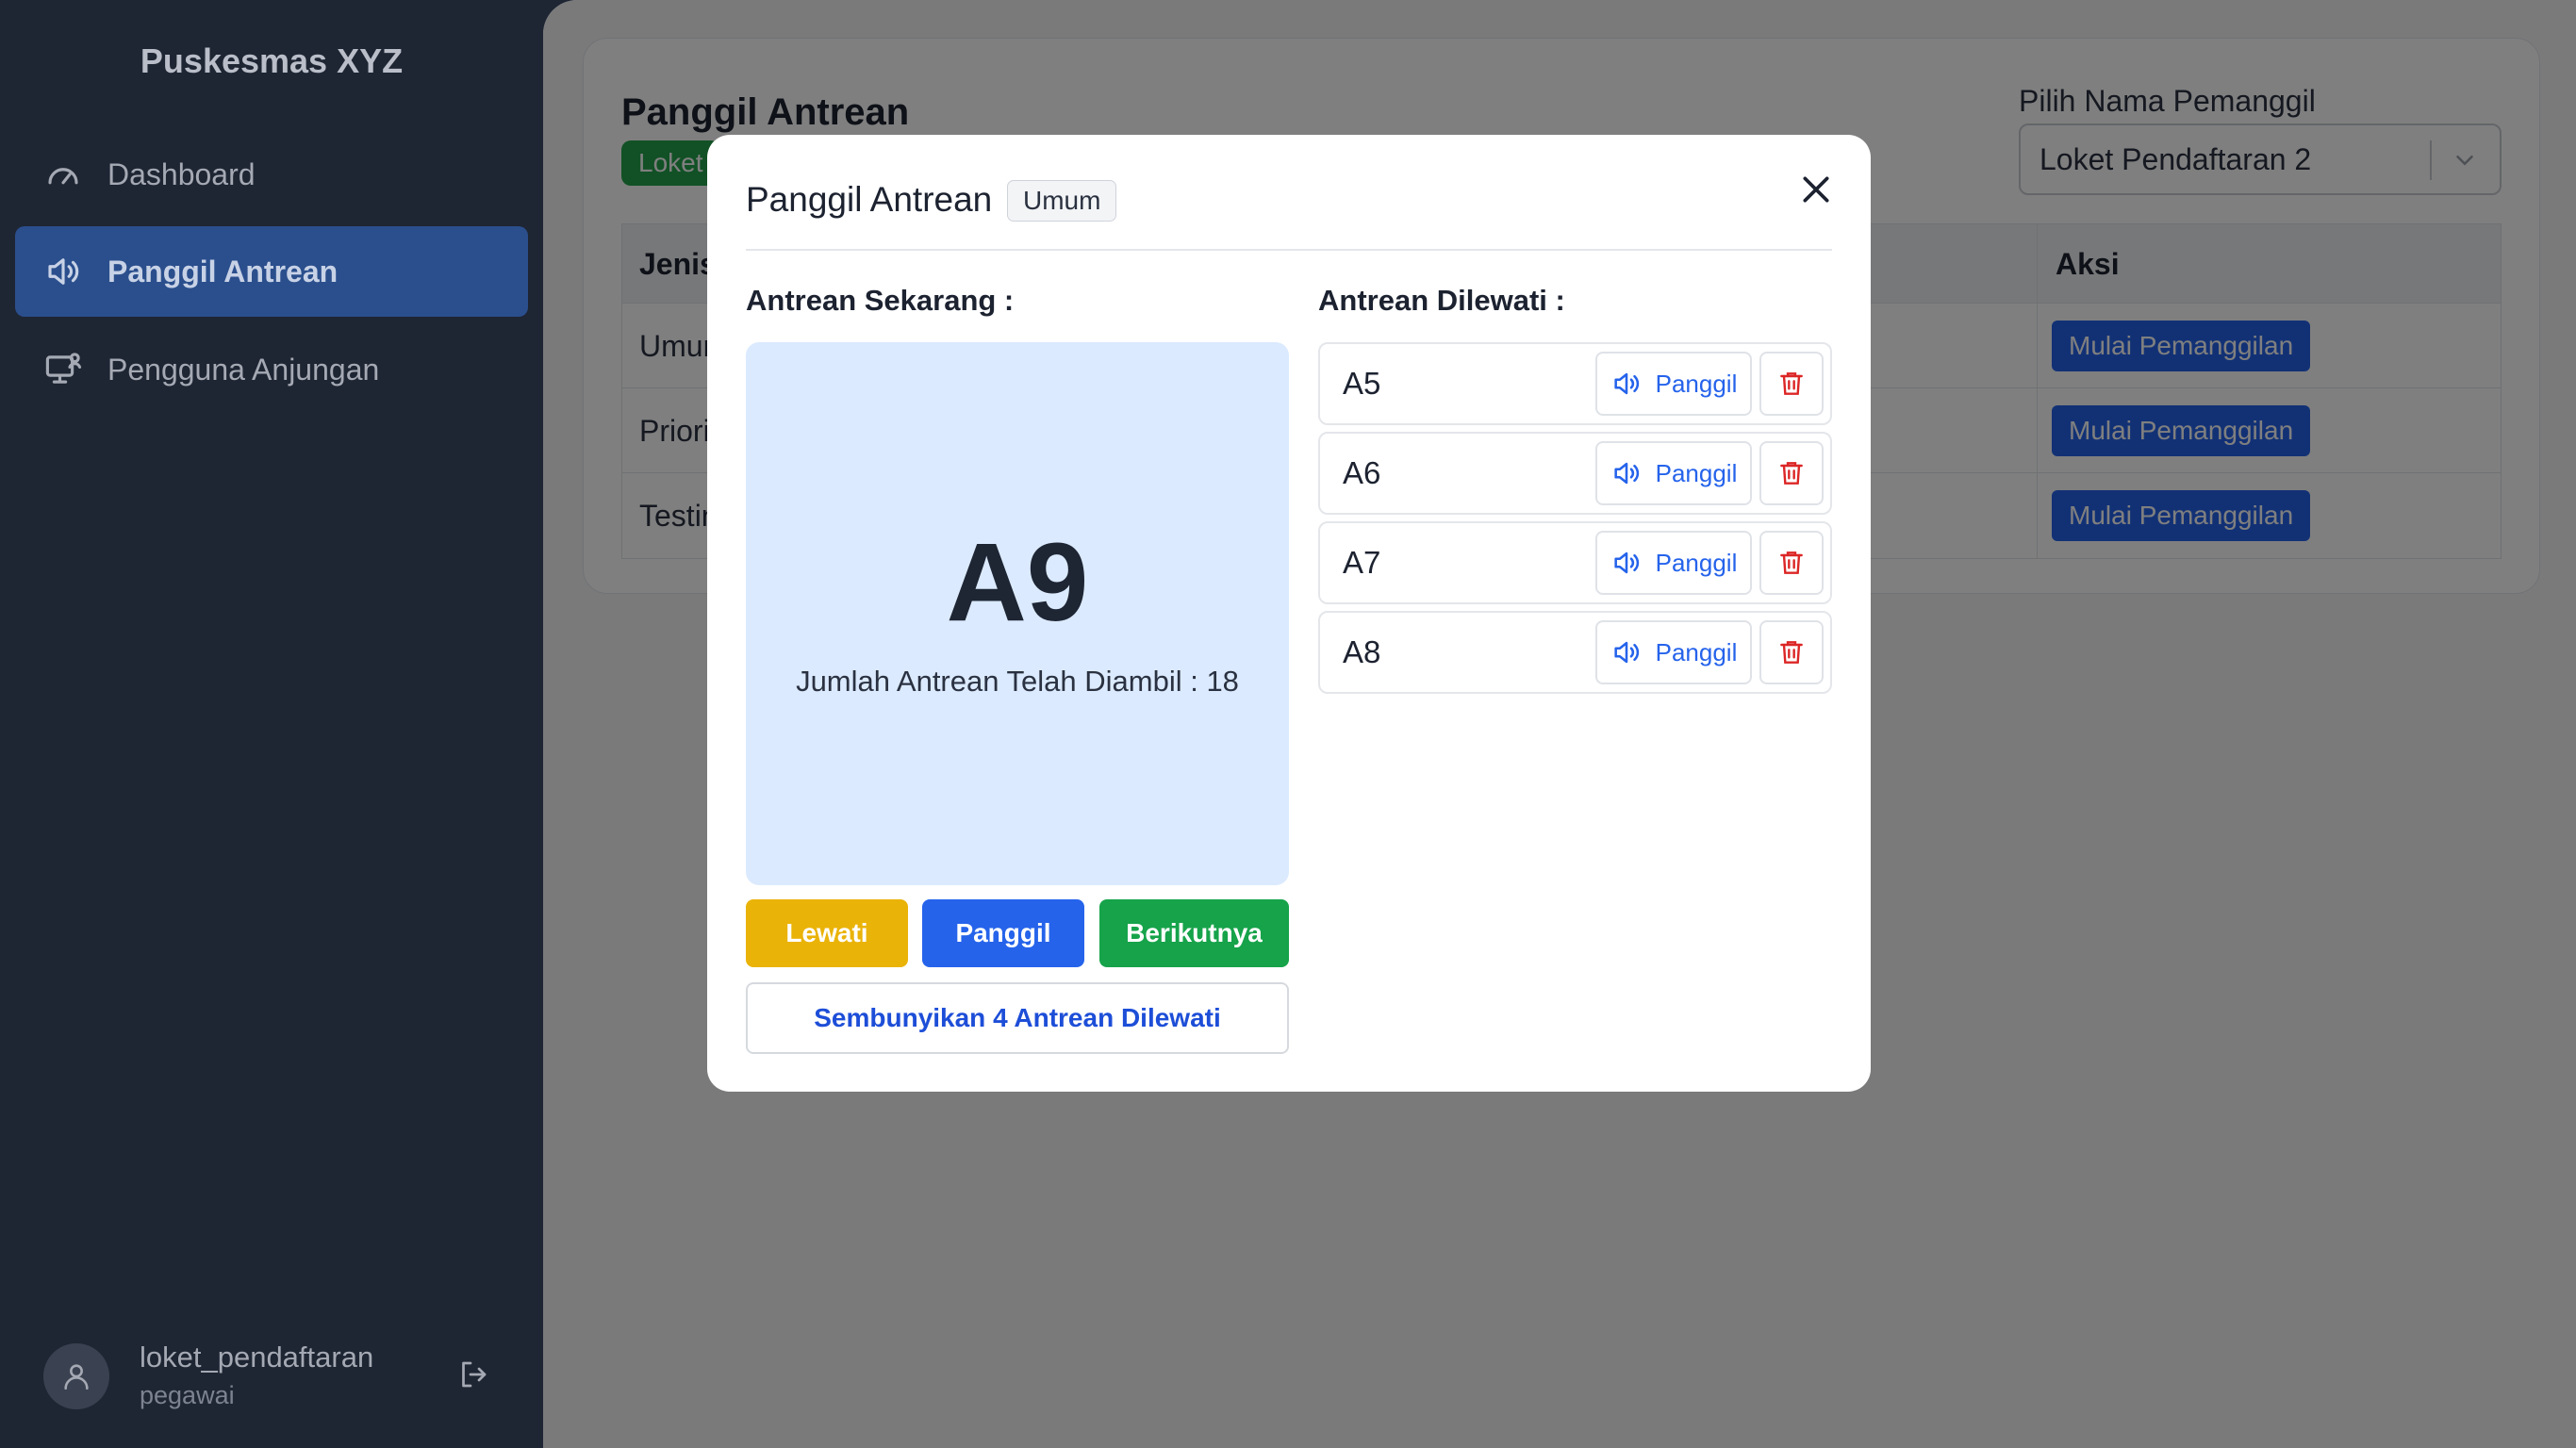 This screenshot has height=1448, width=2576. I want to click on queue-code: A5, so click(1362, 383).